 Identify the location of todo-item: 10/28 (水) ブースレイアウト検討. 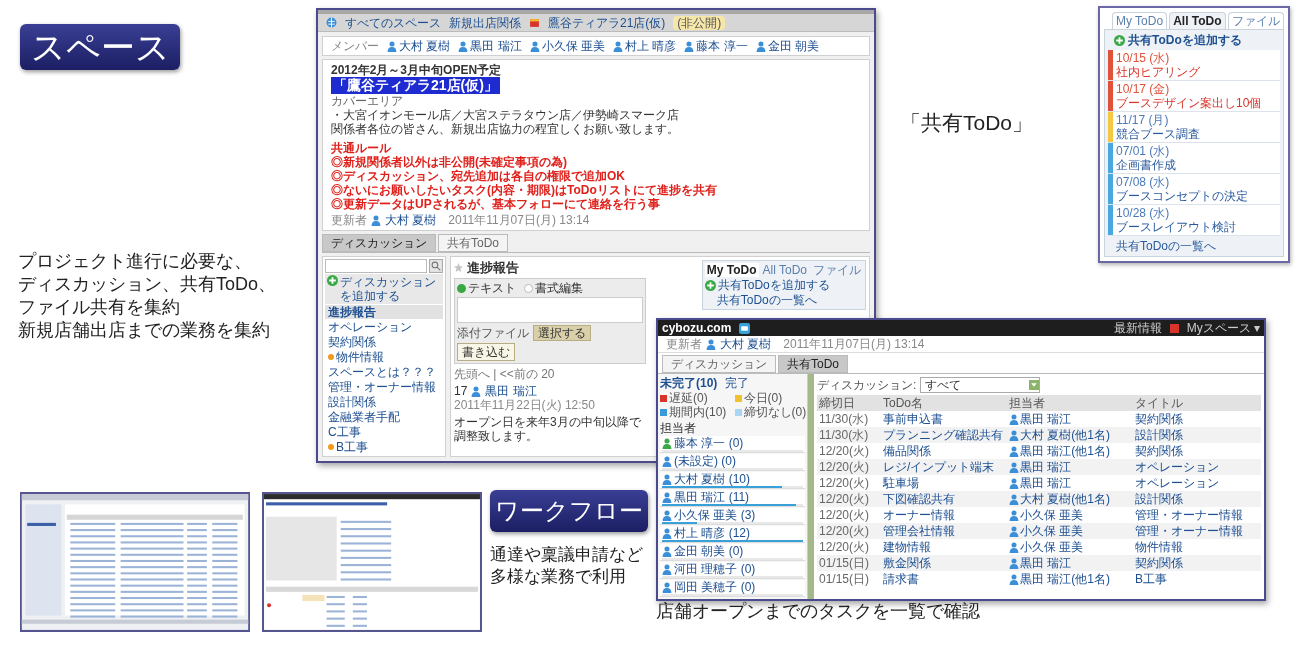
(1194, 220).